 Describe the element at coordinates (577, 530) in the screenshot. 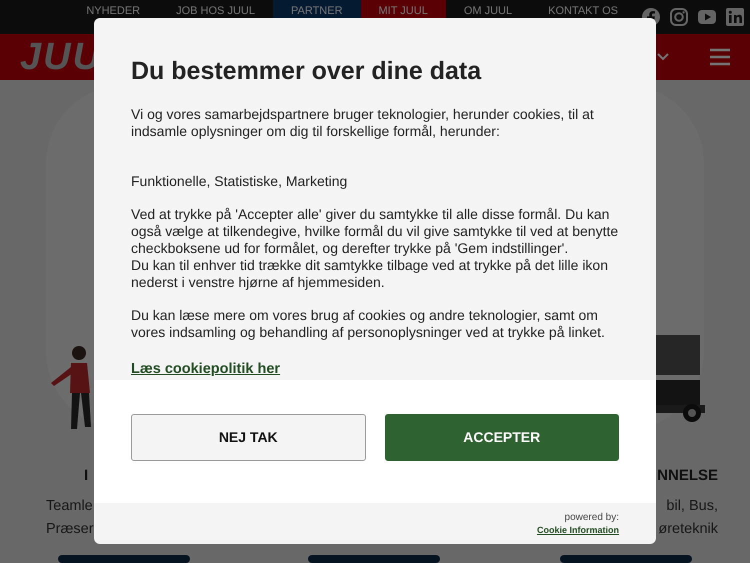

I see `provider-link: Cookie Information` at that location.